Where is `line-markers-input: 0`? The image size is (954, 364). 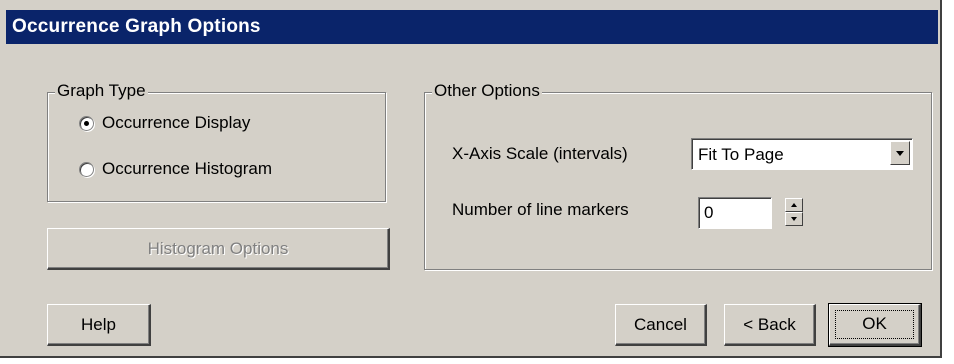
line-markers-input: 0 is located at coordinates (735, 213).